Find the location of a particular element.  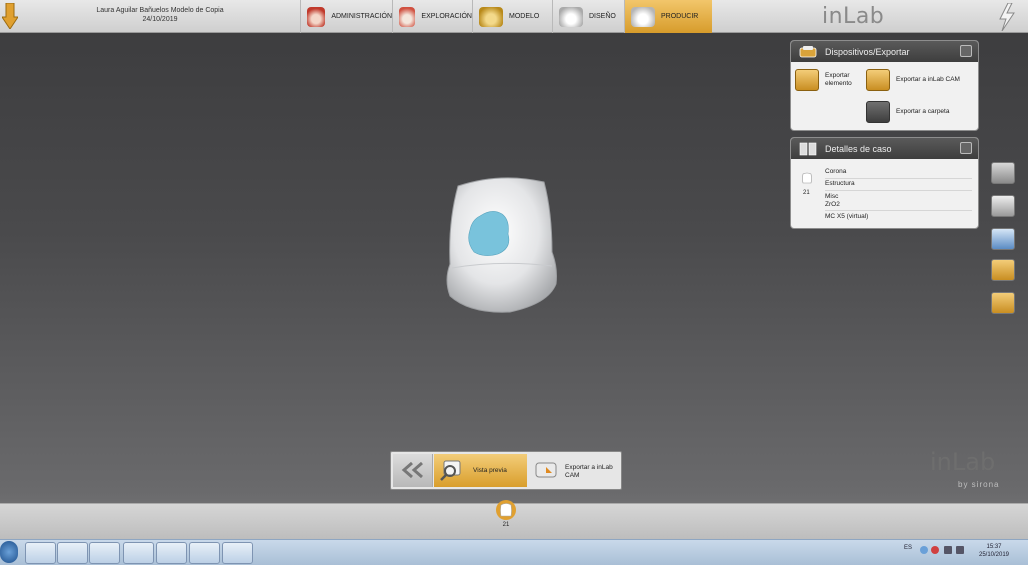

case-details-header: Detalles de caso is located at coordinates (884, 148).